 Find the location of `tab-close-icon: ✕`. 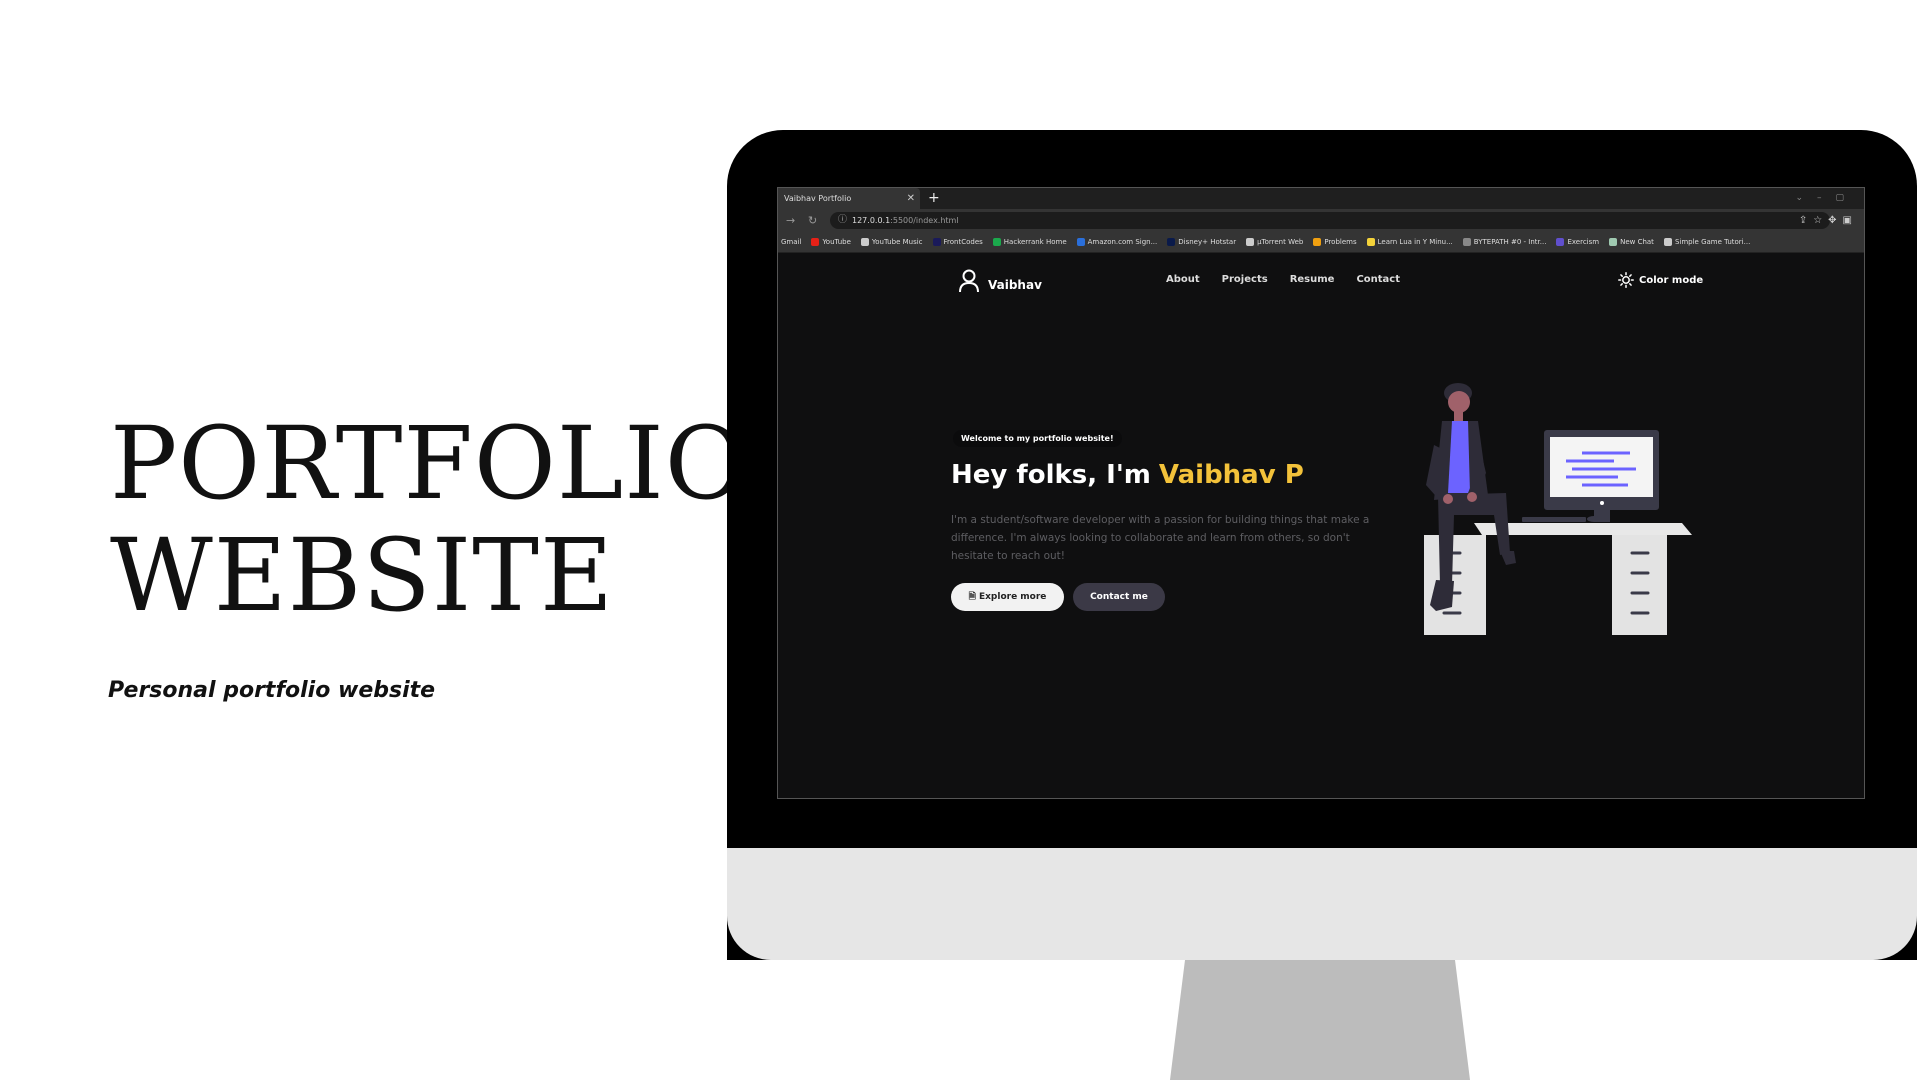

tab-close-icon: ✕ is located at coordinates (911, 198).